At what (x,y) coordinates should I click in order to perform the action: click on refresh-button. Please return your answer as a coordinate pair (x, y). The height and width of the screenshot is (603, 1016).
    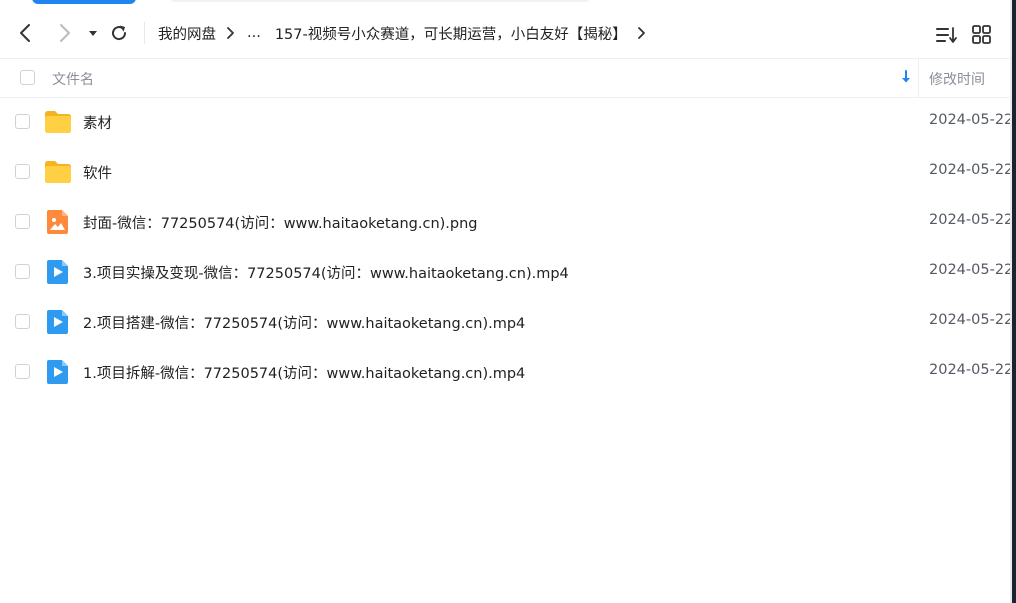
    Looking at the image, I should click on (119, 33).